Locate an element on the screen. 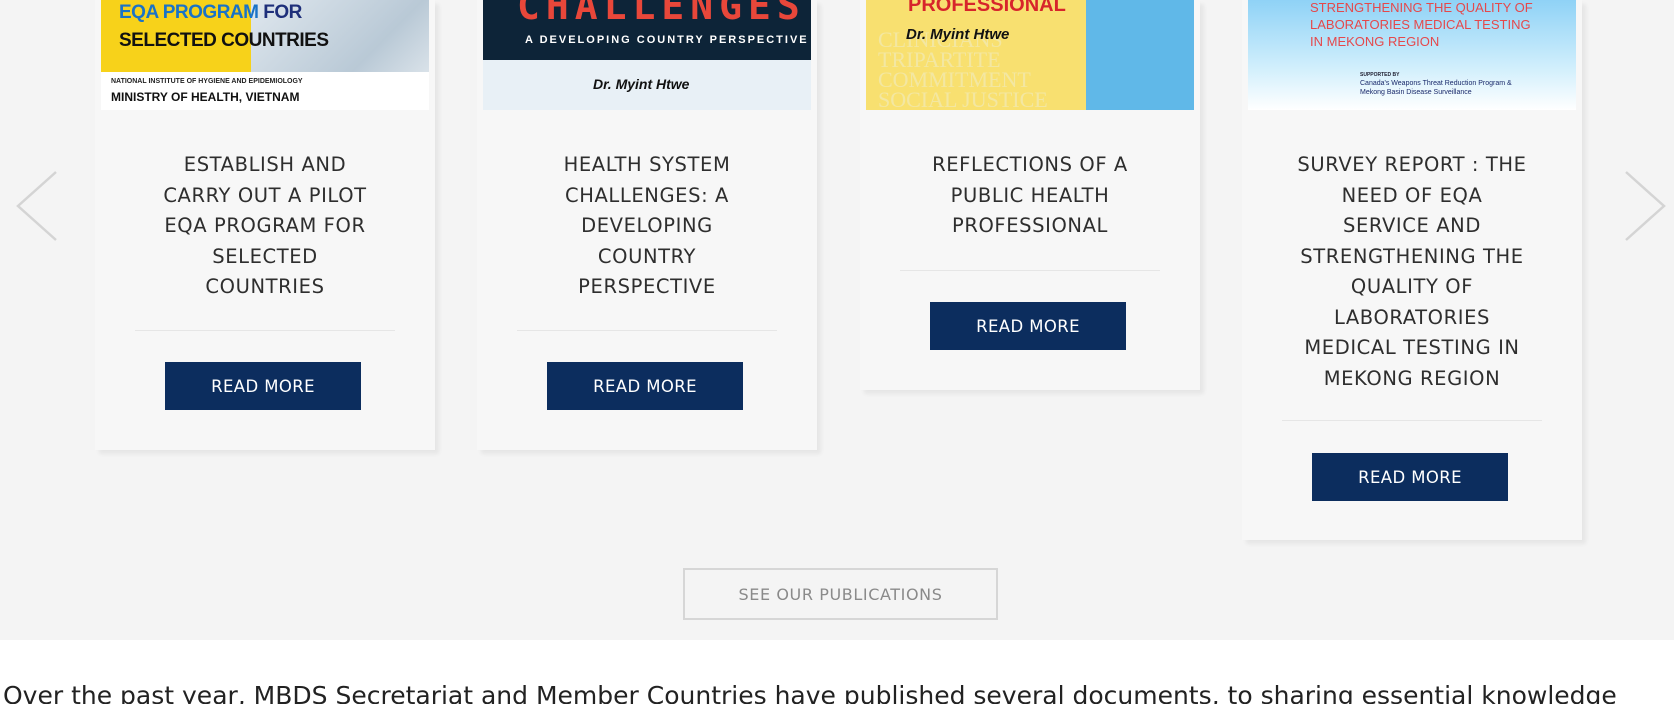  title-line: REFLECTIONS OF A is located at coordinates (1030, 164).